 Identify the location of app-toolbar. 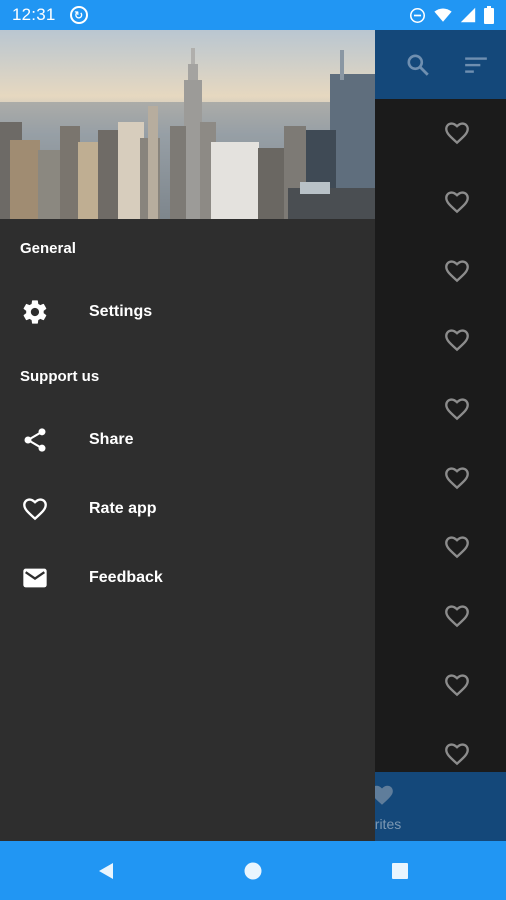
(440, 64).